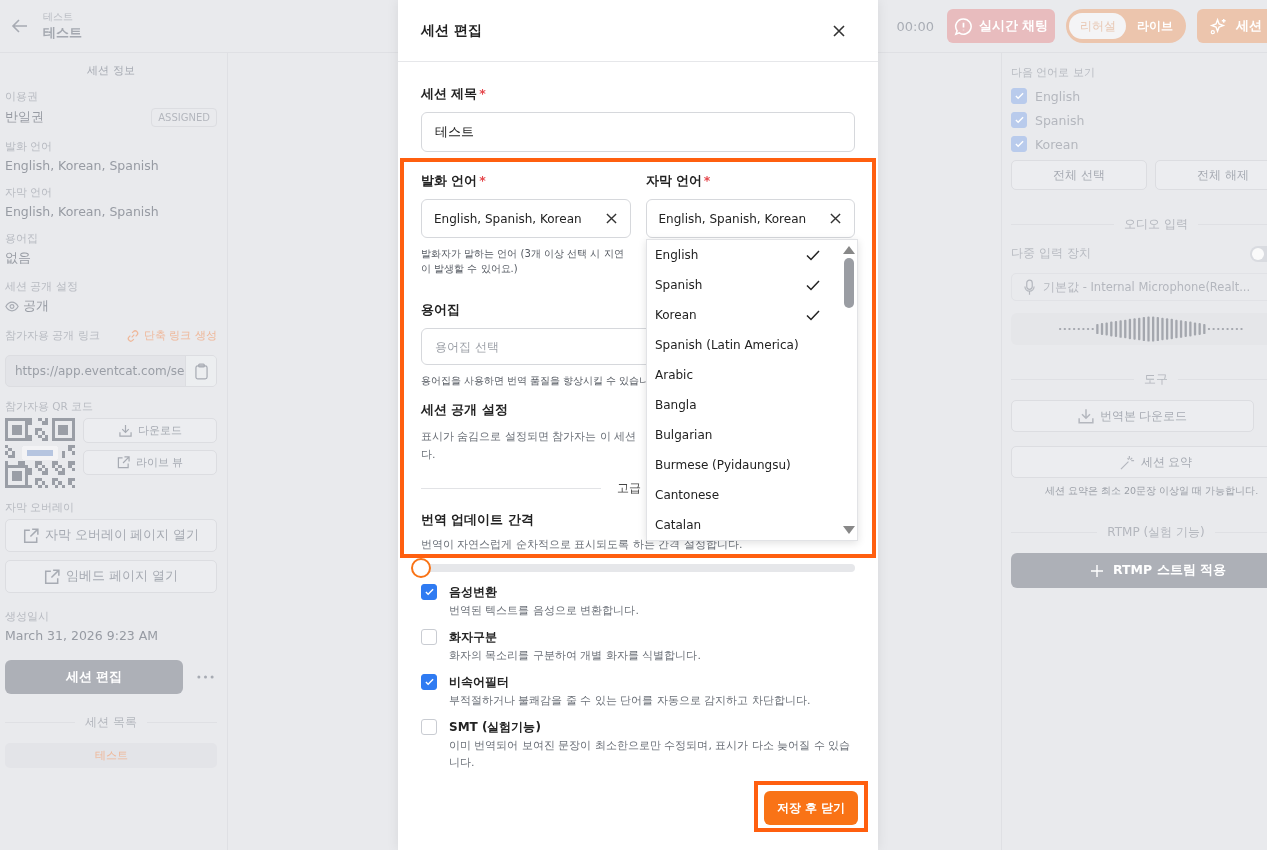  Describe the element at coordinates (82, 635) in the screenshot. I see `field-value: March 31, 2026 9:23 AM` at that location.